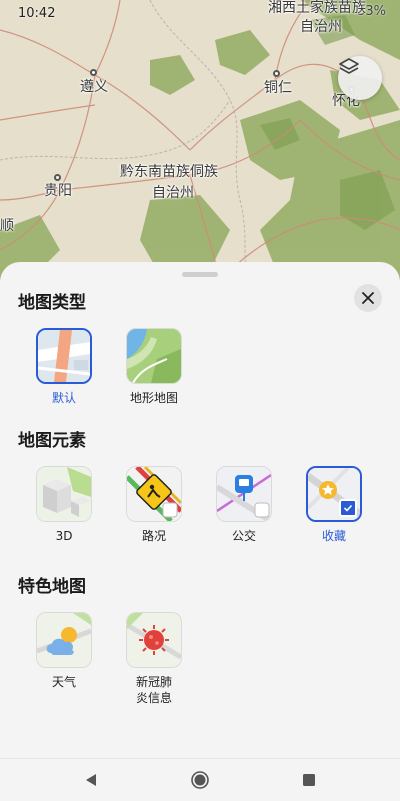 The width and height of the screenshot is (400, 801). Describe the element at coordinates (64, 494) in the screenshot. I see `3d-buildings-thumb` at that location.